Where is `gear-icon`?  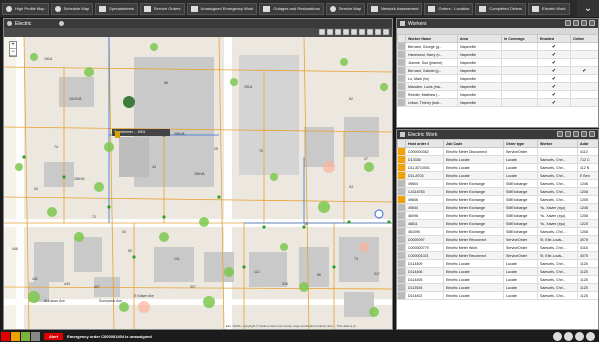
gear-icon is located at coordinates (362, 32).